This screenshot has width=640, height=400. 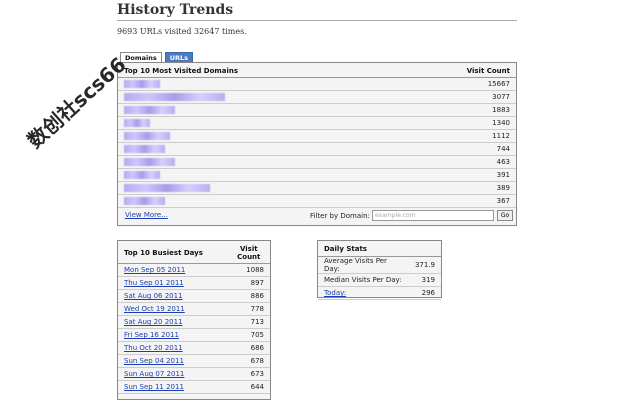 What do you see at coordinates (455, 136) in the screenshot?
I see `domain-visit-count: 1112` at bounding box center [455, 136].